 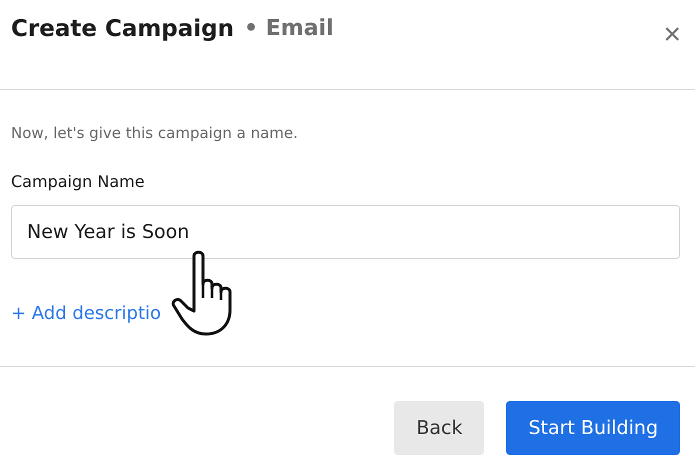 What do you see at coordinates (122, 29) in the screenshot?
I see `dialog-title: Create Campaign` at bounding box center [122, 29].